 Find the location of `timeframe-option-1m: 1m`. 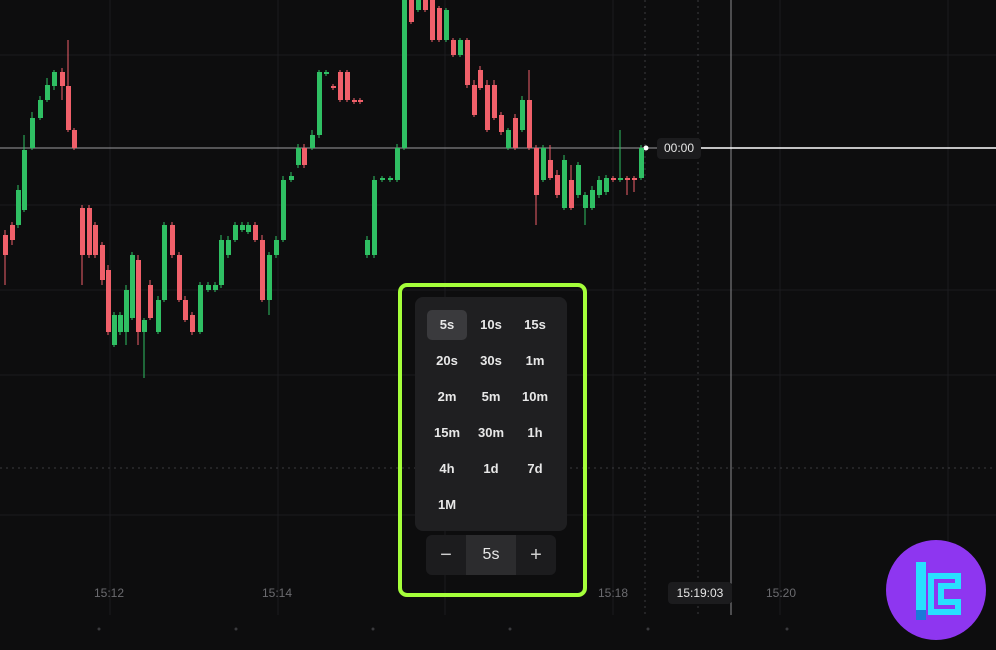

timeframe-option-1m: 1m is located at coordinates (535, 361).